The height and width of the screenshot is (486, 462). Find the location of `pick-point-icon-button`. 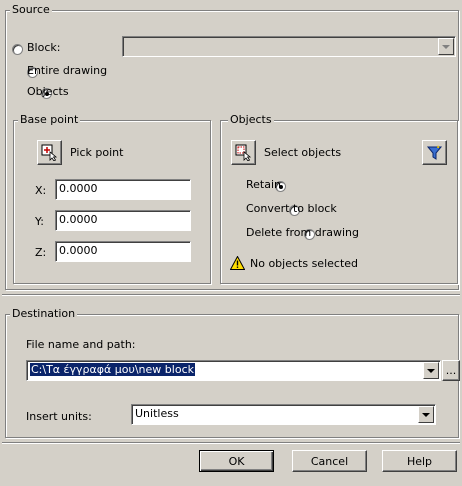

pick-point-icon-button is located at coordinates (49, 152).